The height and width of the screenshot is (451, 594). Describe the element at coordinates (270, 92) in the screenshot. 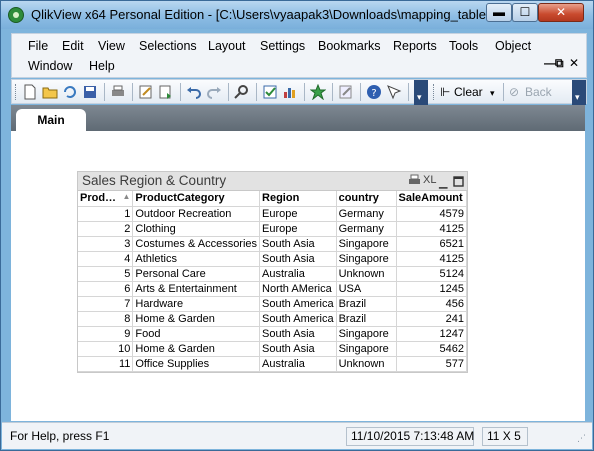

I see `select-fields-icon` at that location.